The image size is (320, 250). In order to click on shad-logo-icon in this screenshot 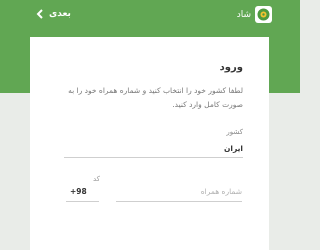, I will do `click(263, 14)`.